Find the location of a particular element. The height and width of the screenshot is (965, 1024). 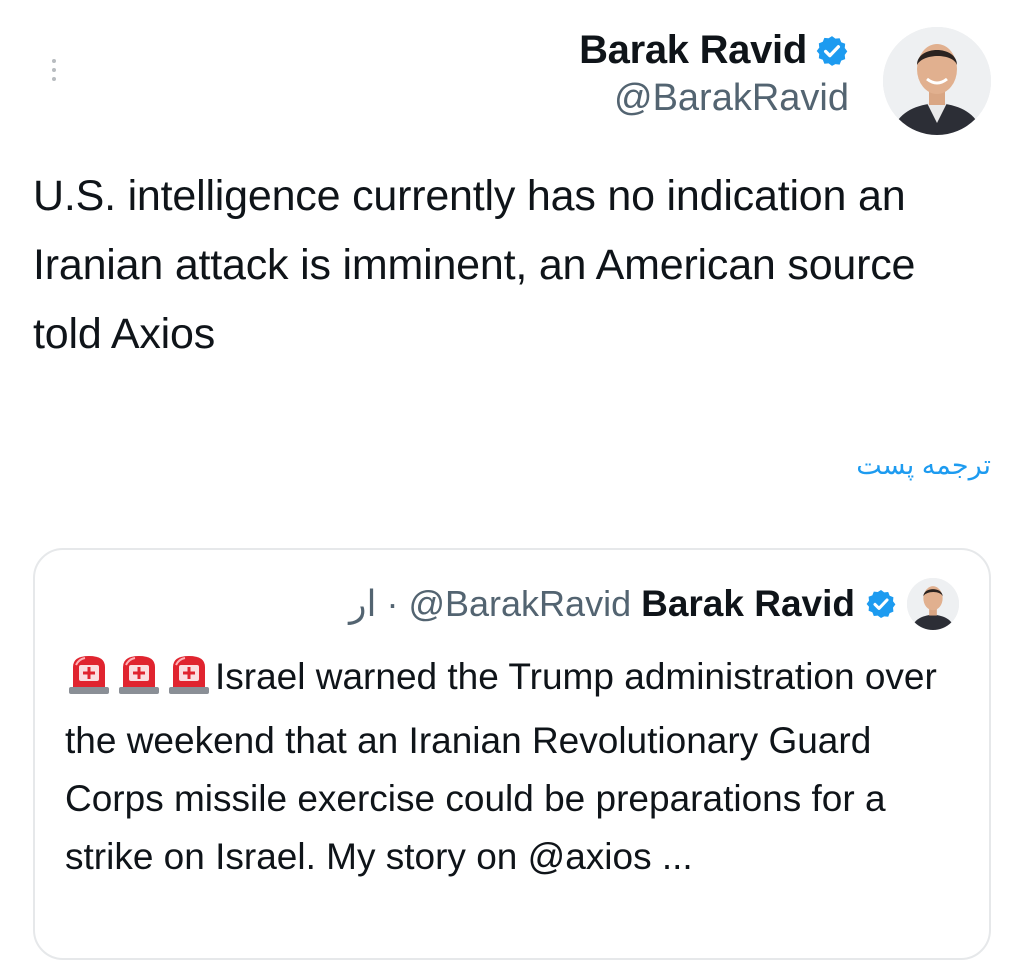

quoted-handle: @BarakRavid is located at coordinates (519, 604).